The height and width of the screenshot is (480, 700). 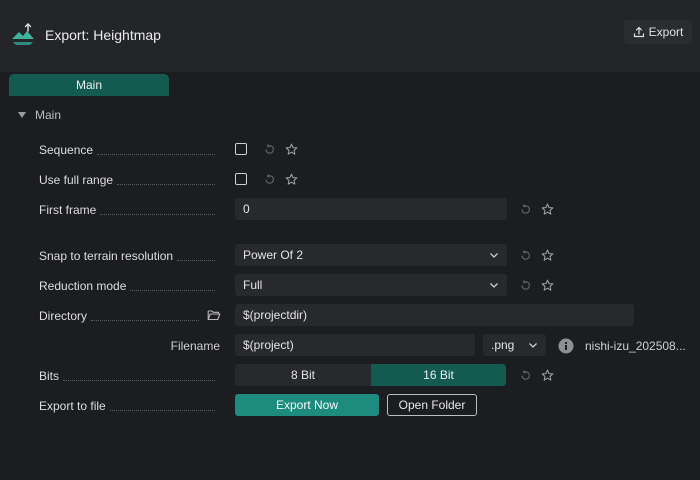 I want to click on row-label-first-frame: First frame, so click(x=127, y=210).